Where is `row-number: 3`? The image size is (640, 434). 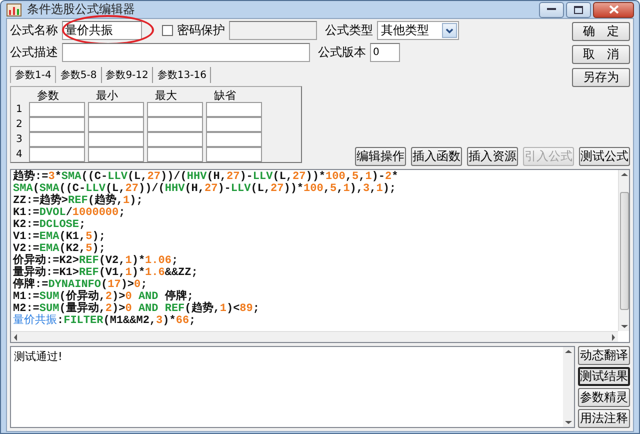 row-number: 3 is located at coordinates (20, 139).